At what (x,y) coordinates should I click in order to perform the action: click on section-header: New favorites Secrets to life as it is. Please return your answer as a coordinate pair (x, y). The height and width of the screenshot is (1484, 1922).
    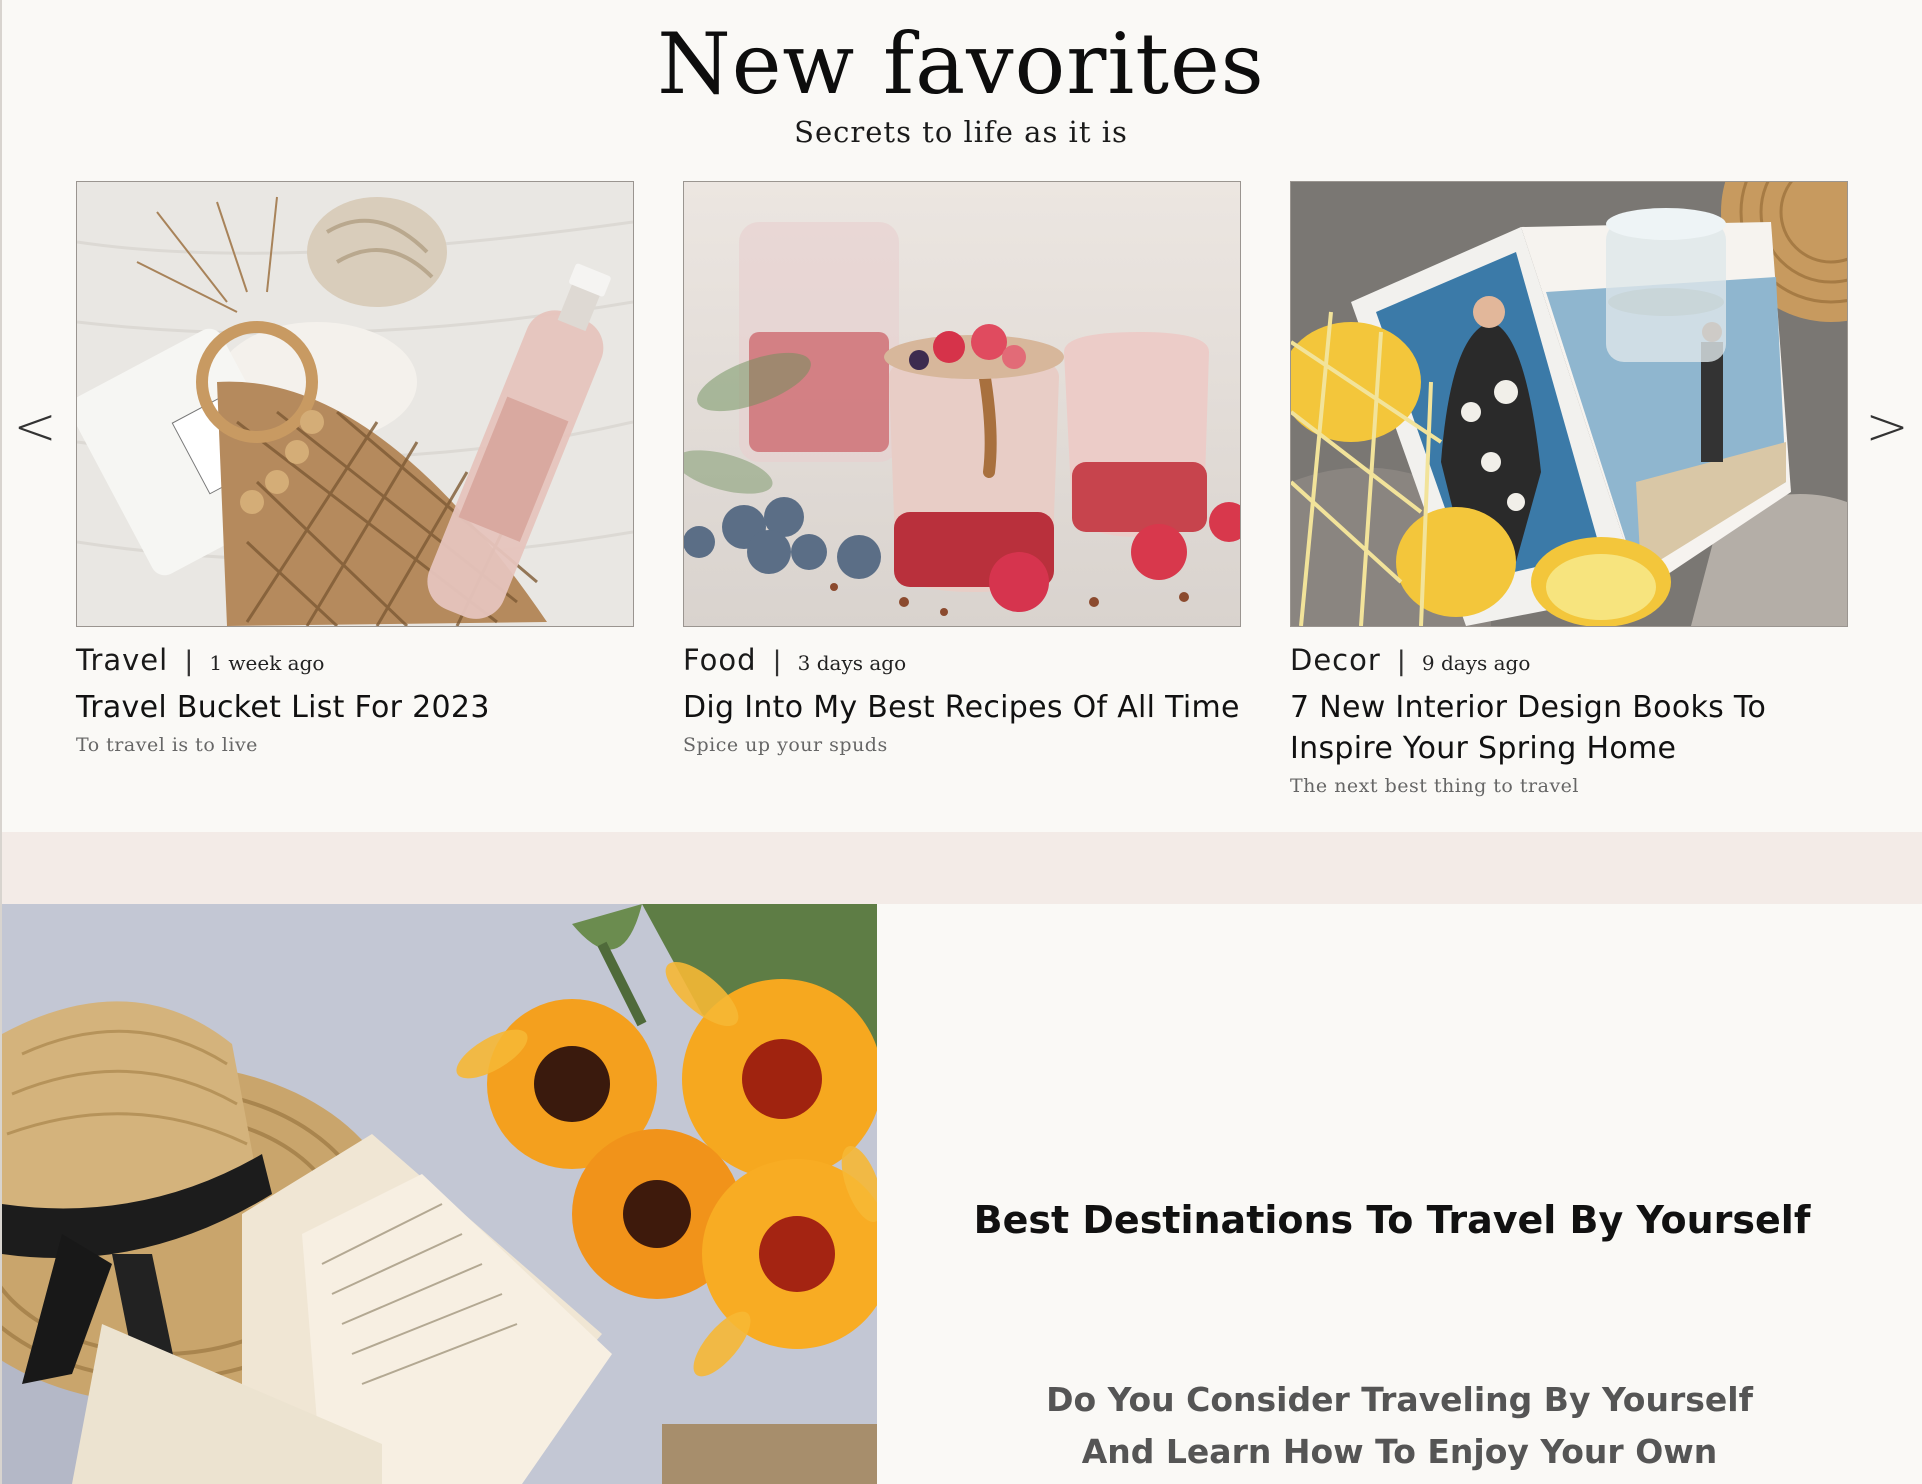
    Looking at the image, I should click on (961, 84).